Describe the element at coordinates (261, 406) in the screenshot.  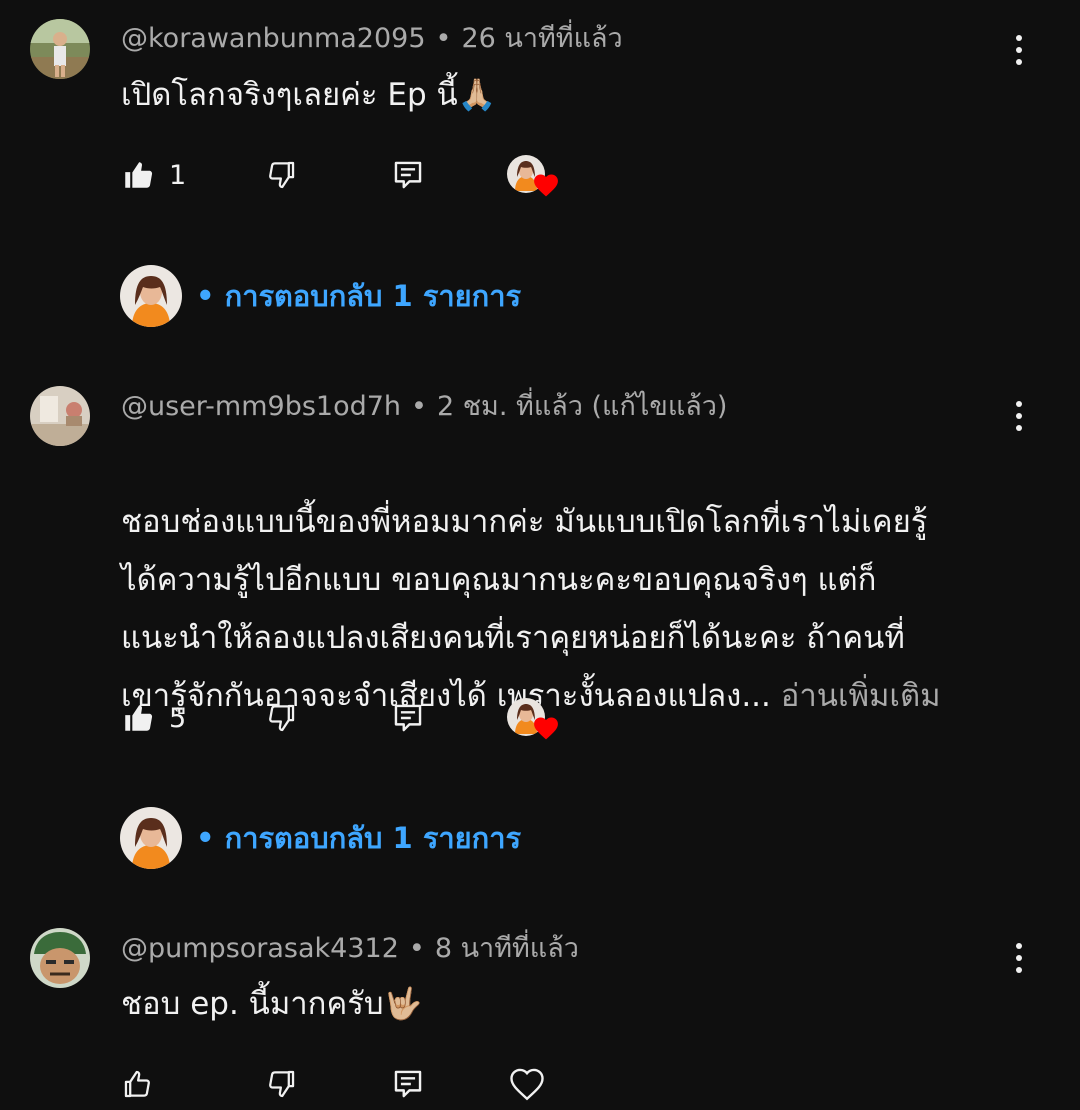
I see `comment-author: @user-mm9bs1od7h` at that location.